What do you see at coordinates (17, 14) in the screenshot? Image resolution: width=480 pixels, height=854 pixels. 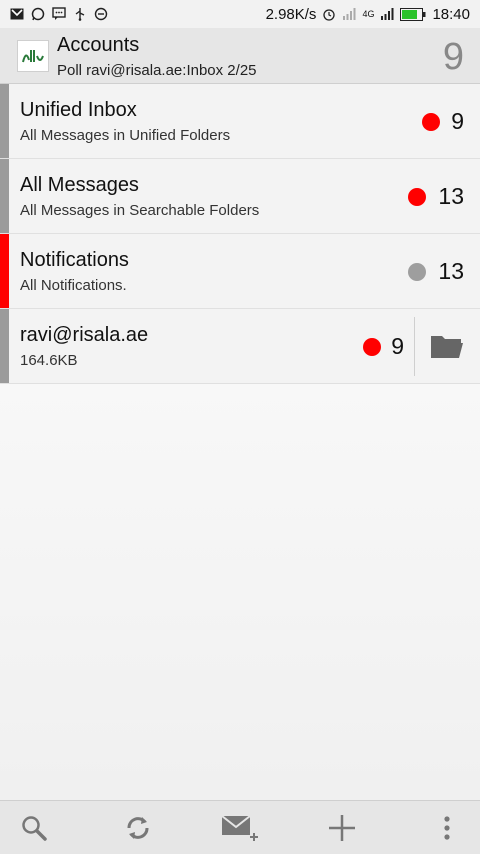 I see `gmail-icon` at bounding box center [17, 14].